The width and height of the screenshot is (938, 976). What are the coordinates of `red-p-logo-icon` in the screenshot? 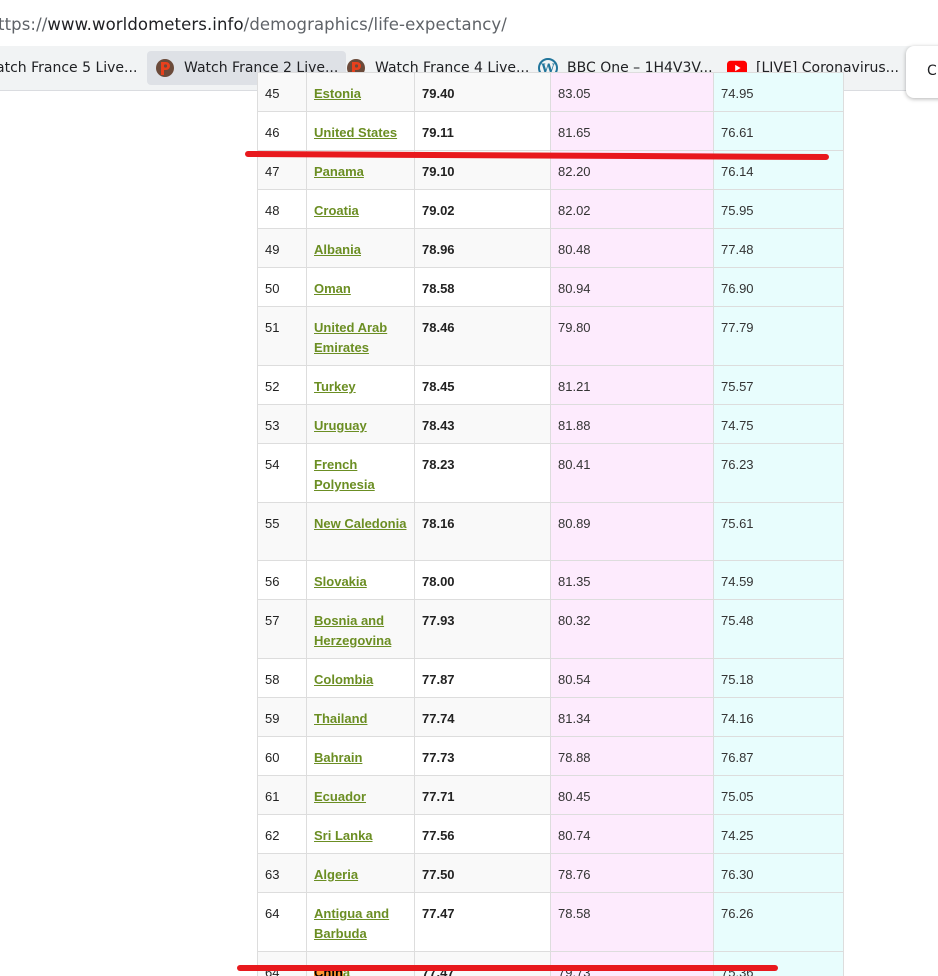 It's located at (165, 68).